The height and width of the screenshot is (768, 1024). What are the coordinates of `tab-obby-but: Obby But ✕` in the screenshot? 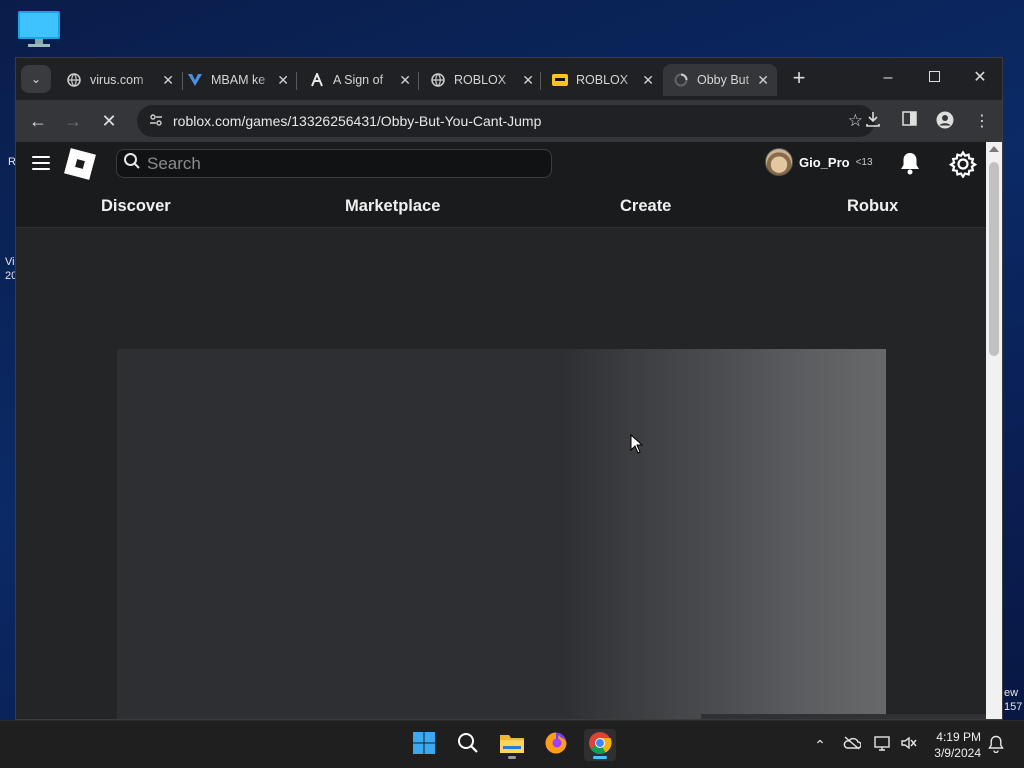 It's located at (720, 80).